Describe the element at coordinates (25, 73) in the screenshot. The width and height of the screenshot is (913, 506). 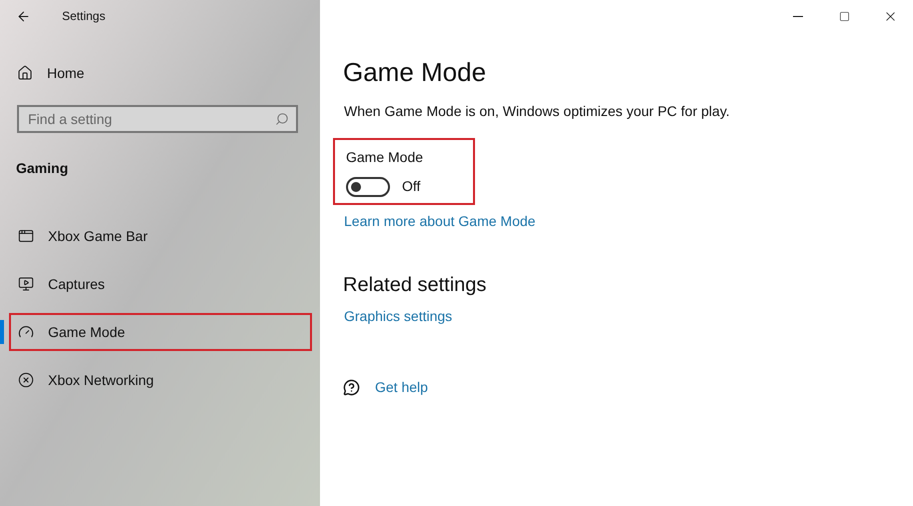
I see `home-icon` at that location.